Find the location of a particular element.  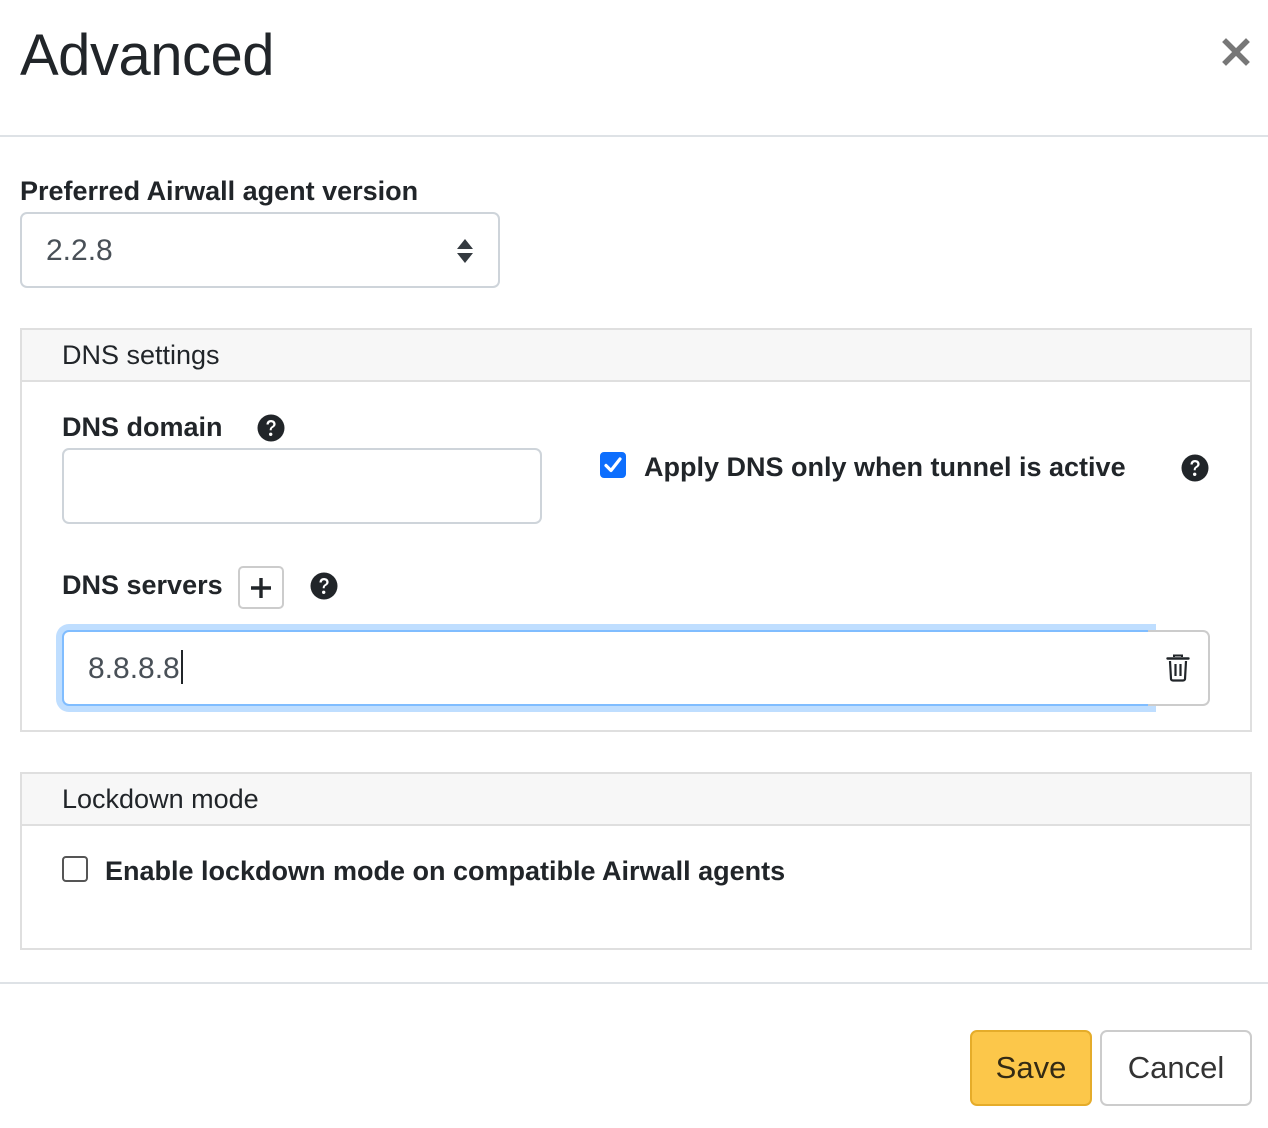

dns-domain-input is located at coordinates (302, 486).